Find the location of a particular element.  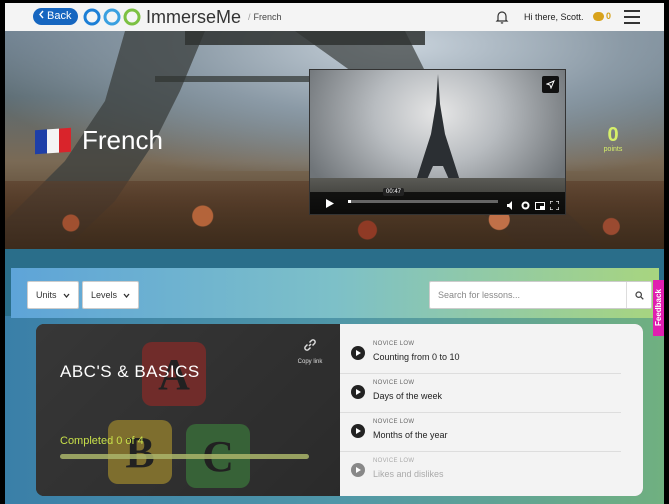

breadcrumb: / French is located at coordinates (265, 17).